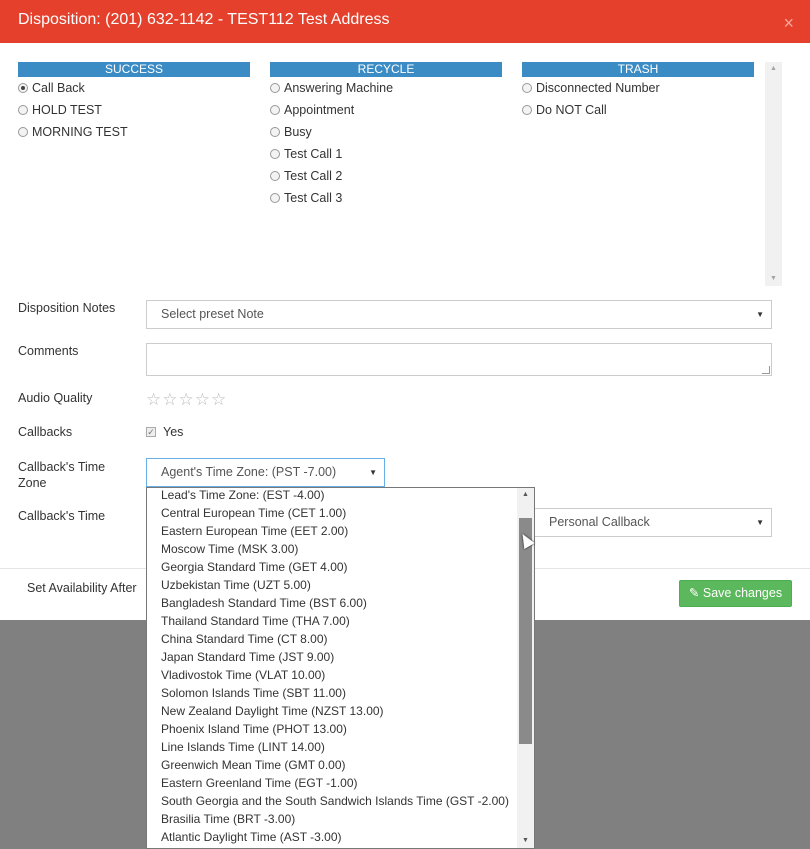 The width and height of the screenshot is (810, 849). Describe the element at coordinates (319, 110) in the screenshot. I see `disposition-option-label: Appointment` at that location.